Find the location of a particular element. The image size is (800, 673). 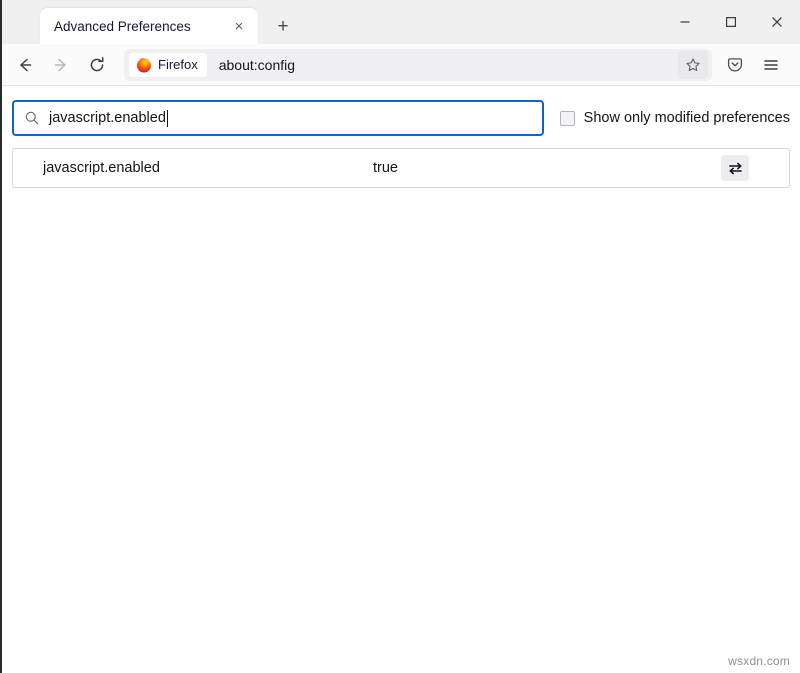

forward-button is located at coordinates (61, 65).